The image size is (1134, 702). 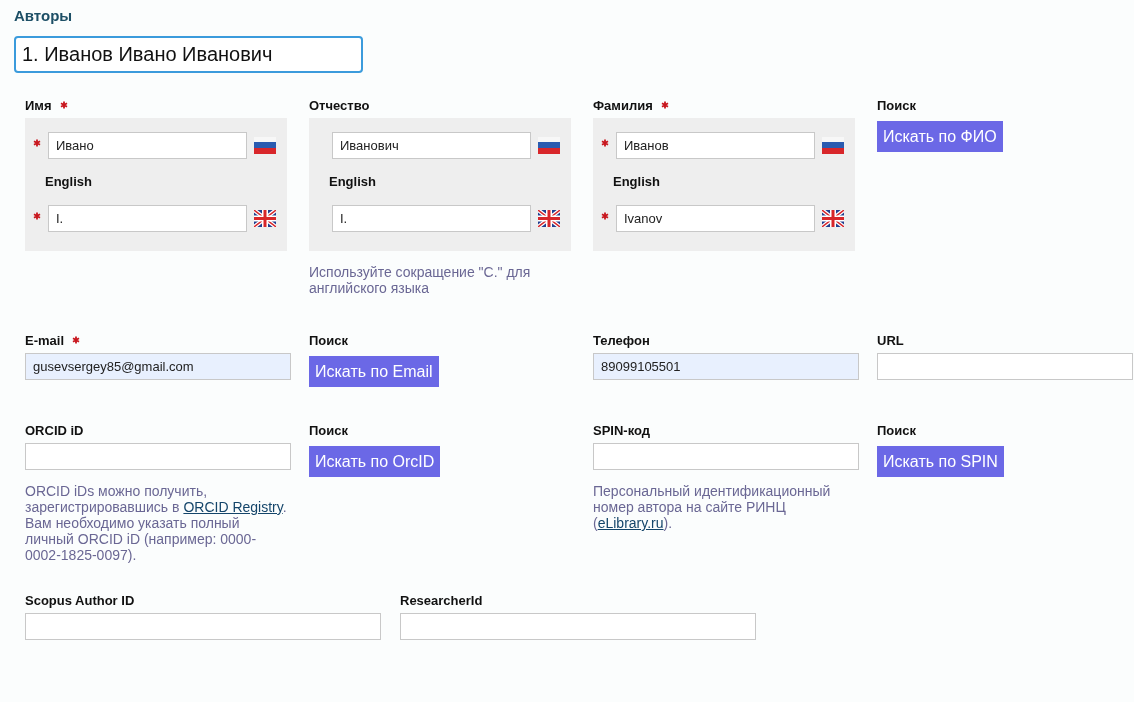 What do you see at coordinates (940, 136) in the screenshot?
I see `search-button: Искать по ФИО` at bounding box center [940, 136].